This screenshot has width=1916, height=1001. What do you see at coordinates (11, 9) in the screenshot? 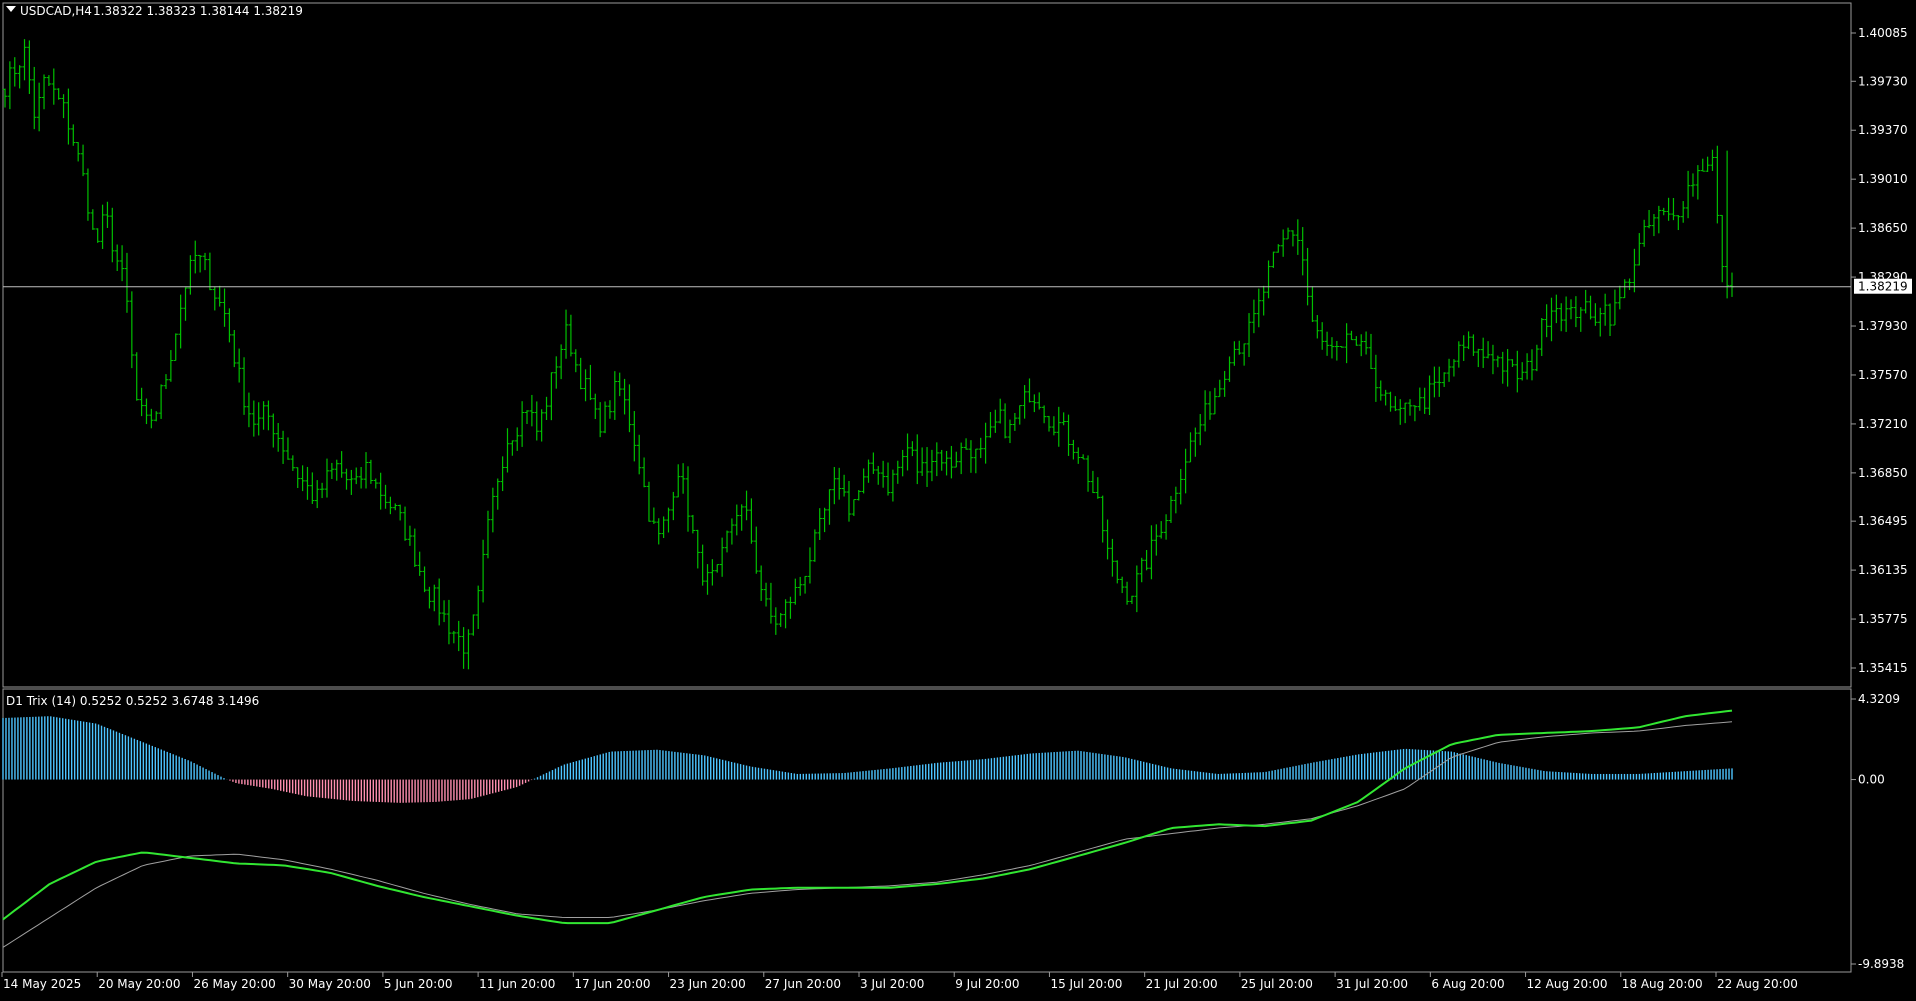
I see `chart-menu-arrow-icon` at bounding box center [11, 9].